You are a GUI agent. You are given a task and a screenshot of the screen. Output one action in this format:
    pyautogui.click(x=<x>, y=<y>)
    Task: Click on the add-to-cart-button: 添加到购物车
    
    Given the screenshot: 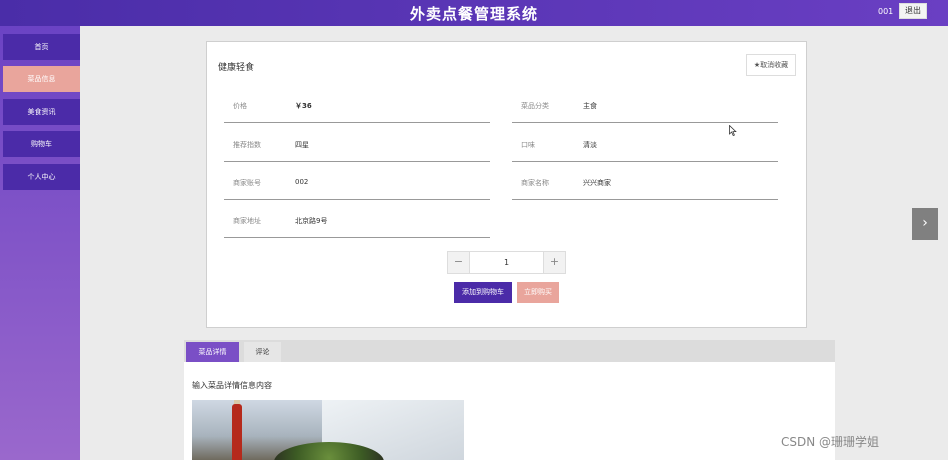 What is the action you would take?
    pyautogui.click(x=483, y=292)
    